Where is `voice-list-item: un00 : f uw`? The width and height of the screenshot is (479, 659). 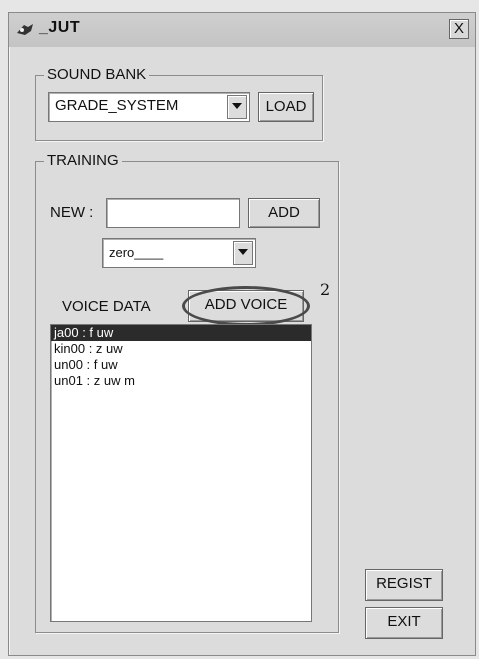
voice-list-item: un00 : f uw is located at coordinates (181, 365).